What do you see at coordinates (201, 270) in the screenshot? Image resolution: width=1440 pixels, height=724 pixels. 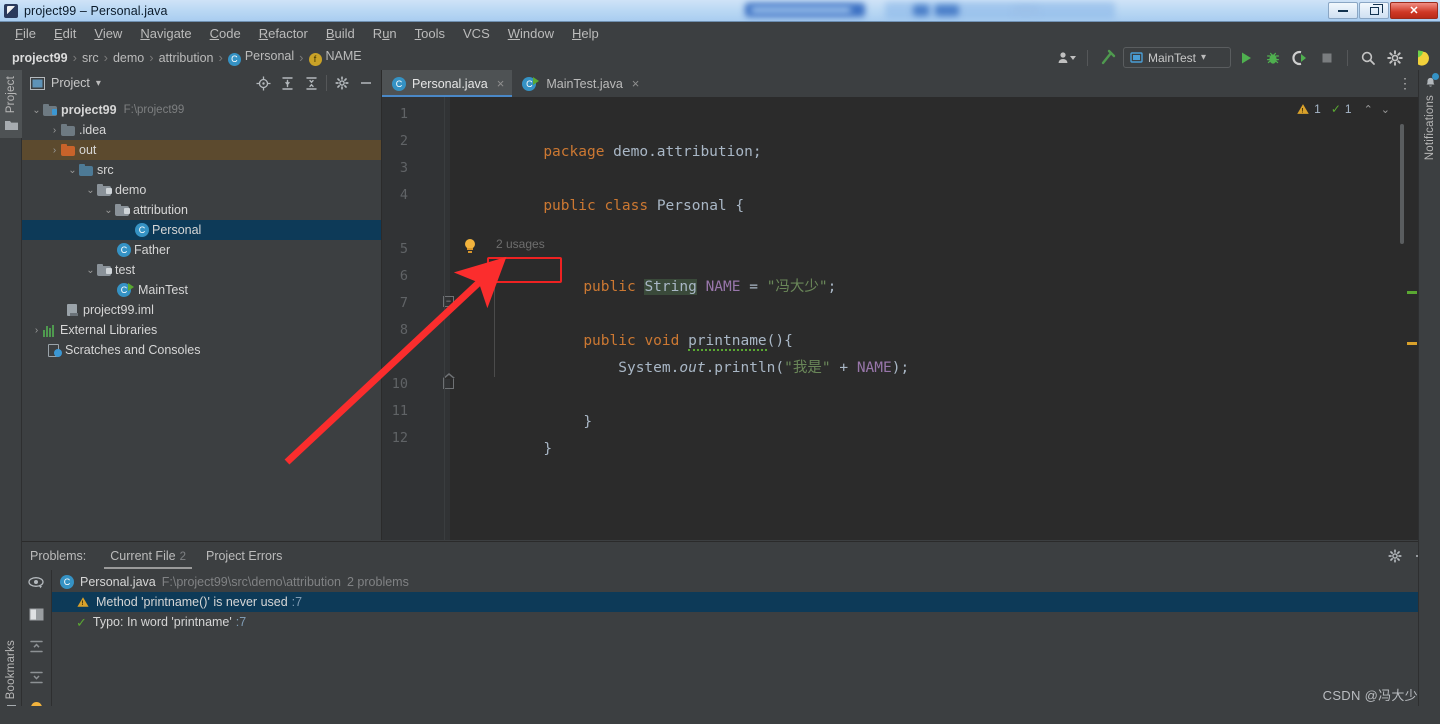 I see `tree-row-test: ⌄ test` at bounding box center [201, 270].